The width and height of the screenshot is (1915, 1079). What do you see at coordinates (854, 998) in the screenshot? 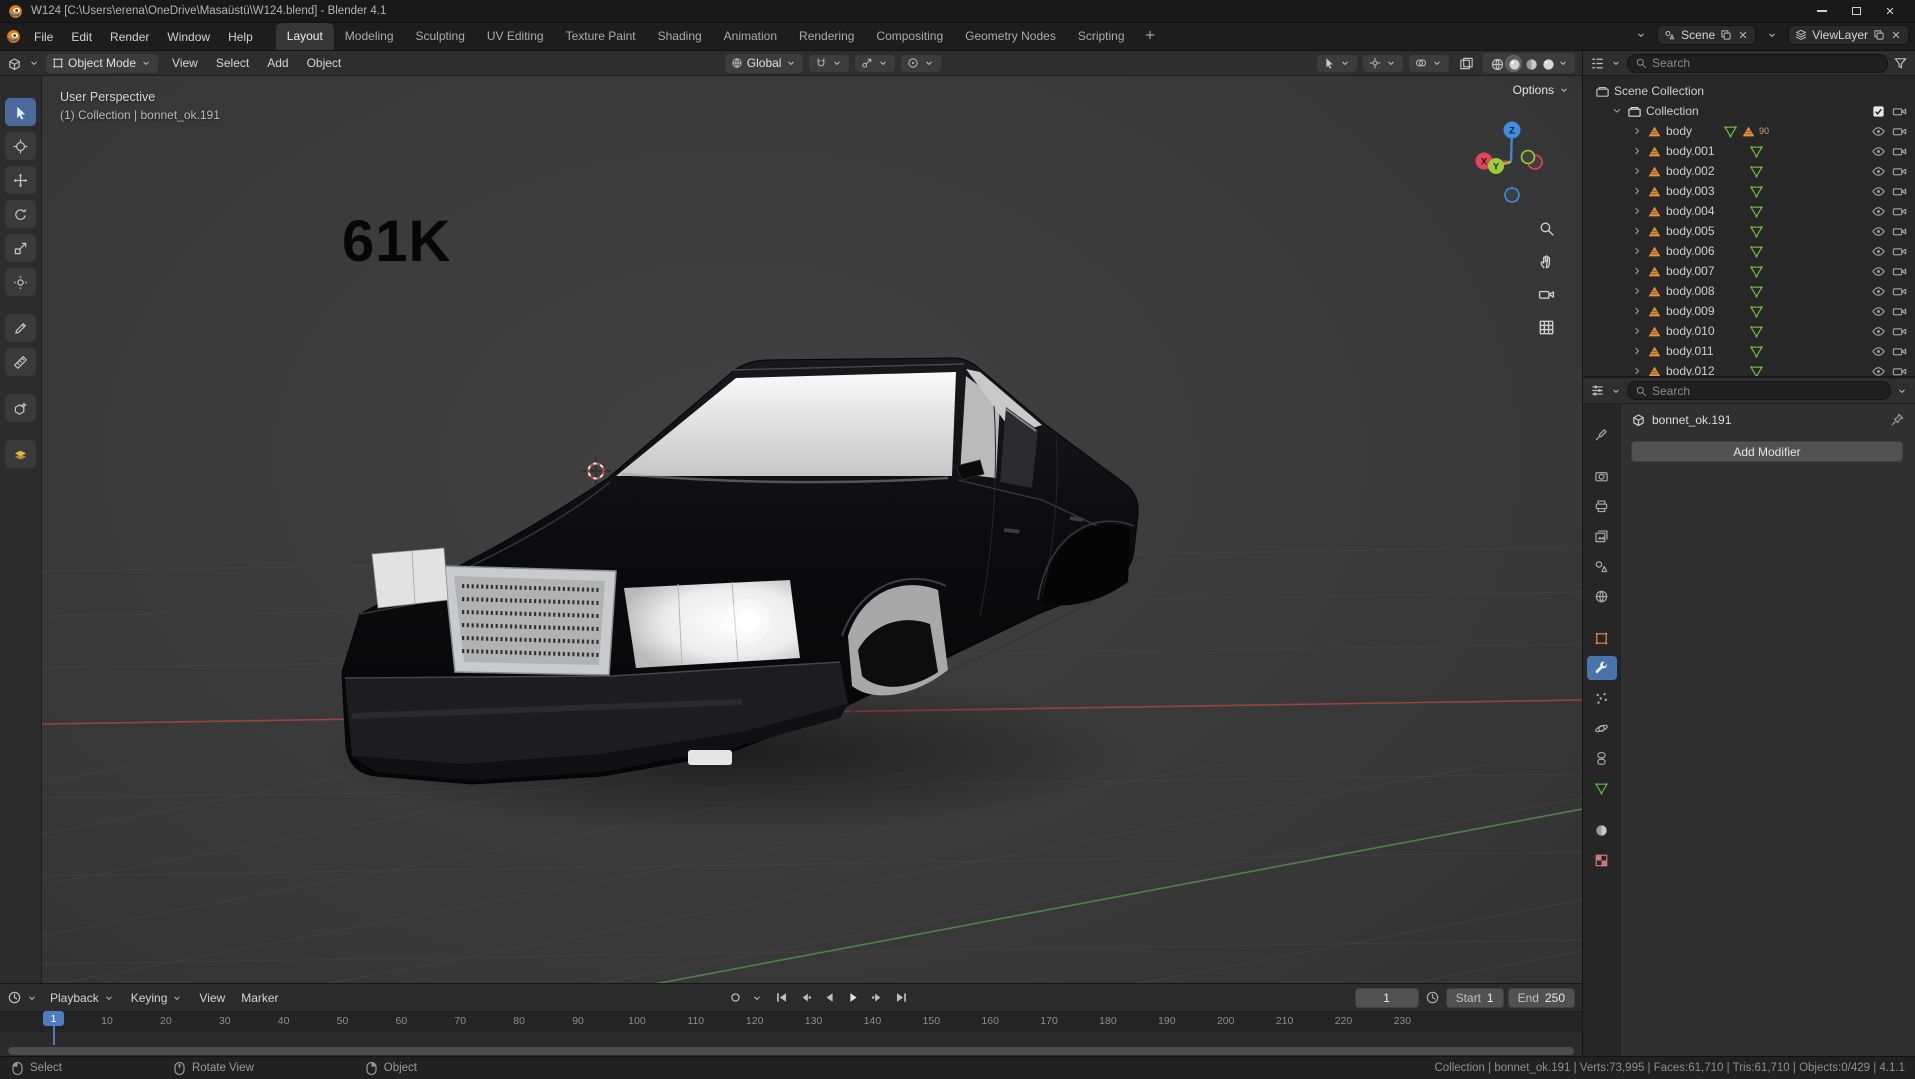
I see `play-button` at bounding box center [854, 998].